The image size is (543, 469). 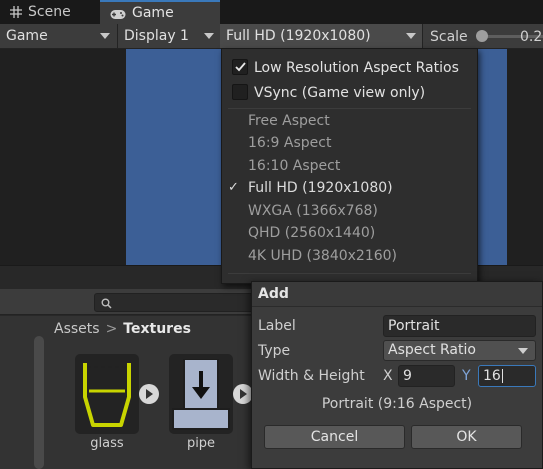 I want to click on size-caption: Width & Height, so click(x=311, y=376).